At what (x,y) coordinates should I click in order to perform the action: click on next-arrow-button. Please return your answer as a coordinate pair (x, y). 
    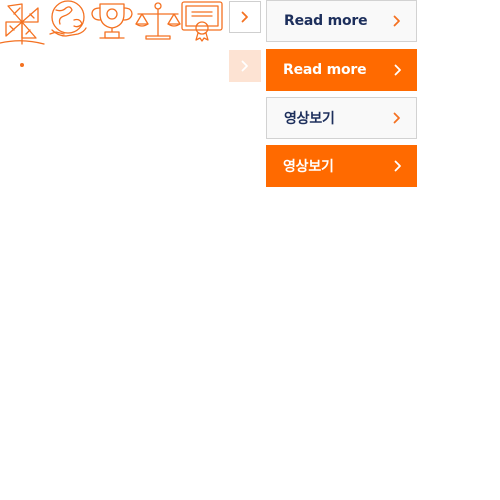
    Looking at the image, I should click on (245, 17).